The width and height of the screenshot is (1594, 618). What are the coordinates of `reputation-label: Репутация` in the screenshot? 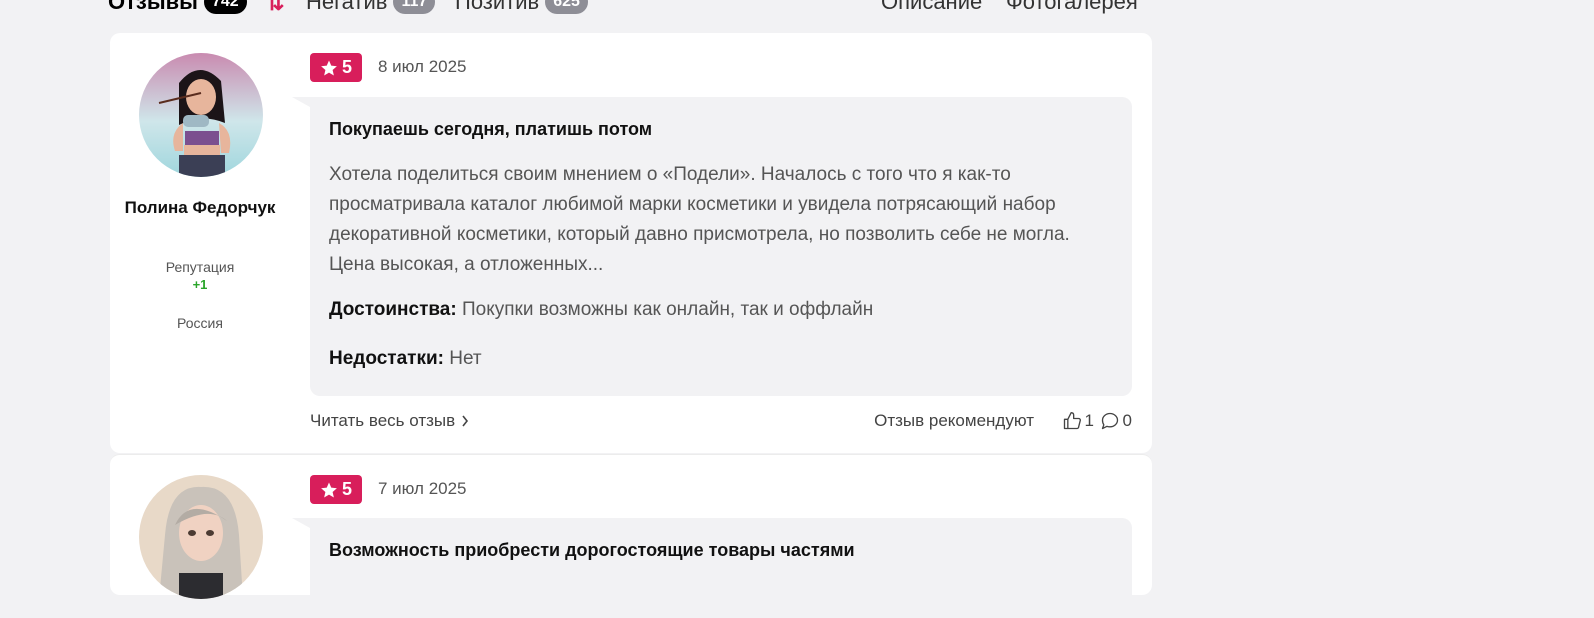 It's located at (200, 267).